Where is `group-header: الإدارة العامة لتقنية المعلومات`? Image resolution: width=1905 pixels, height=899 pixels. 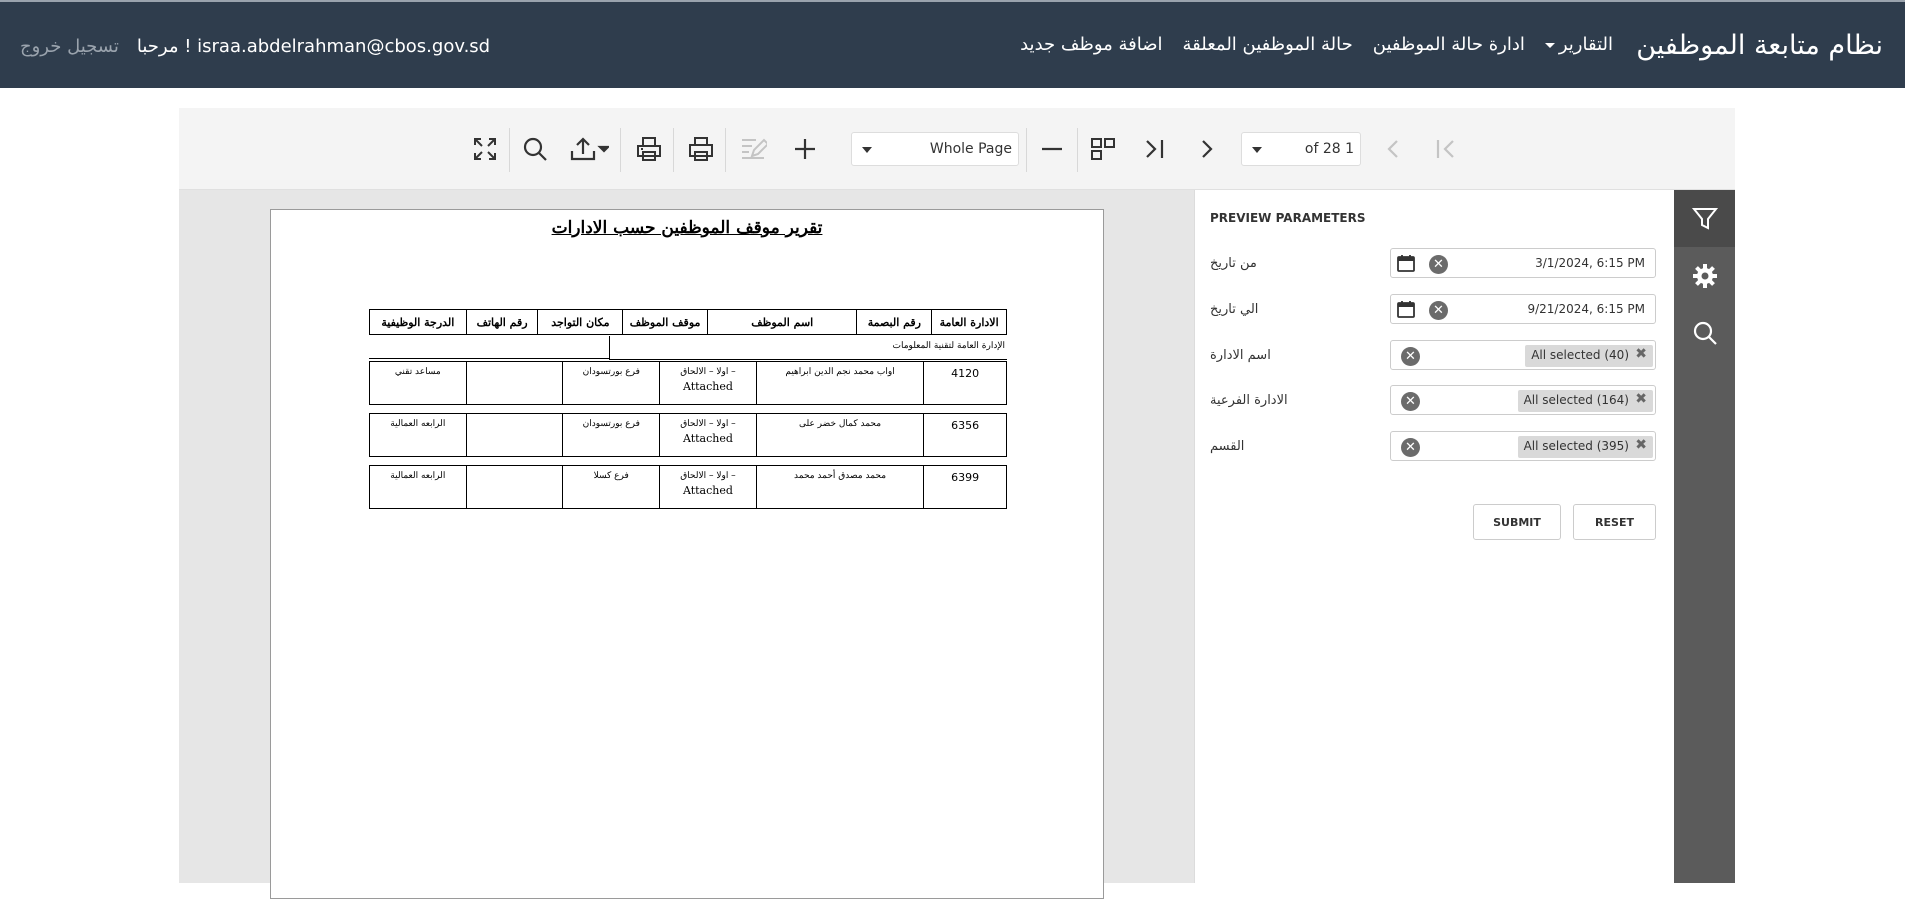
group-header: الإدارة العامة لتقنية المعلومات is located at coordinates (688, 348).